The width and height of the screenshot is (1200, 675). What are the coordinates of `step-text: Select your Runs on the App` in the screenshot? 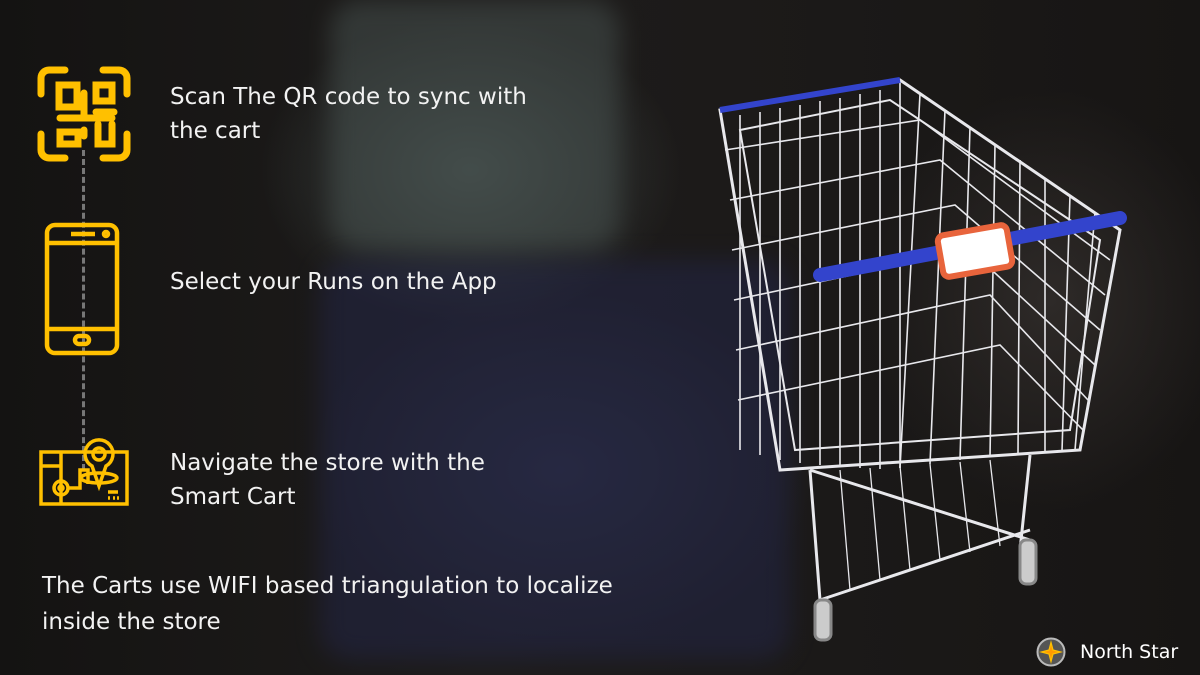 It's located at (333, 282).